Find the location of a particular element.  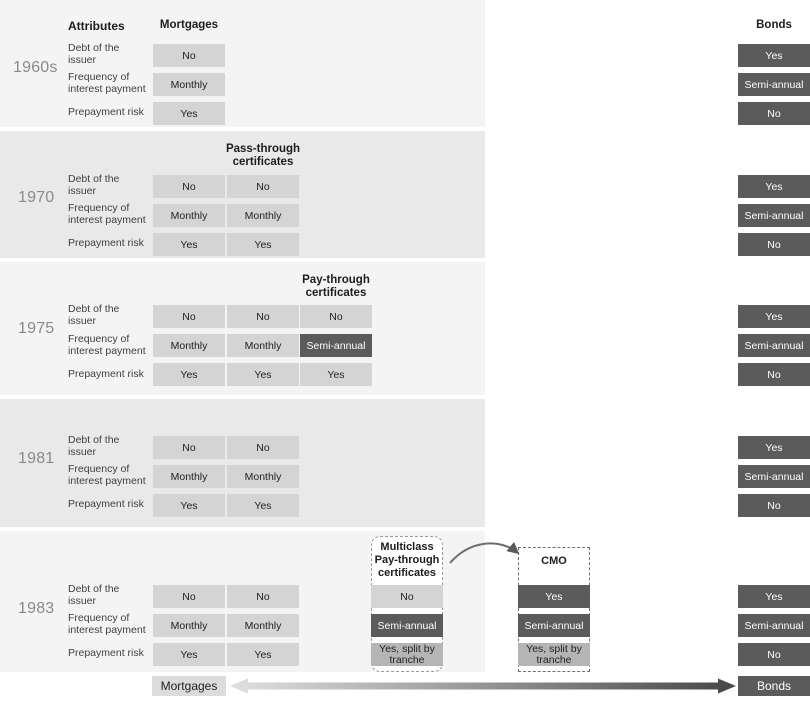

era-label-1970: 1970 is located at coordinates (36, 197).